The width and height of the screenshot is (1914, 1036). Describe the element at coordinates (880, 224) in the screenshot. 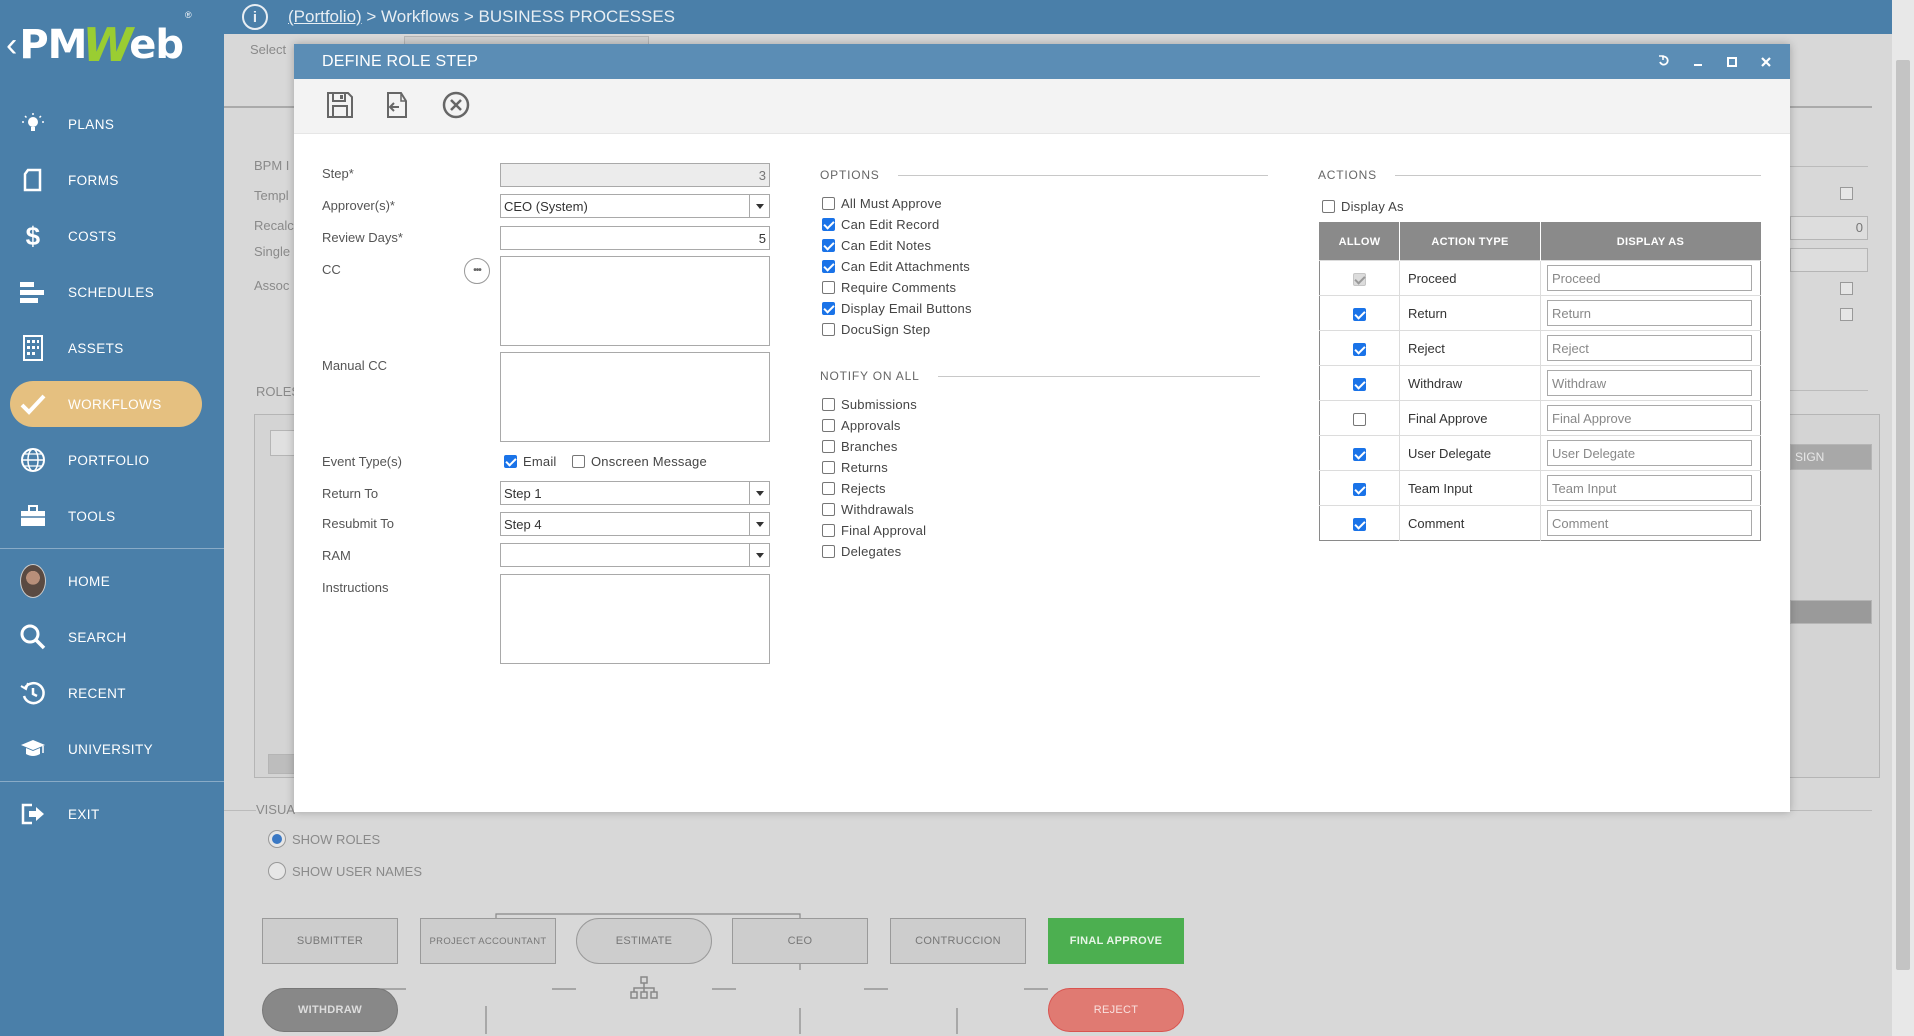

I see `option-can-edit-record: Can Edit Record` at that location.